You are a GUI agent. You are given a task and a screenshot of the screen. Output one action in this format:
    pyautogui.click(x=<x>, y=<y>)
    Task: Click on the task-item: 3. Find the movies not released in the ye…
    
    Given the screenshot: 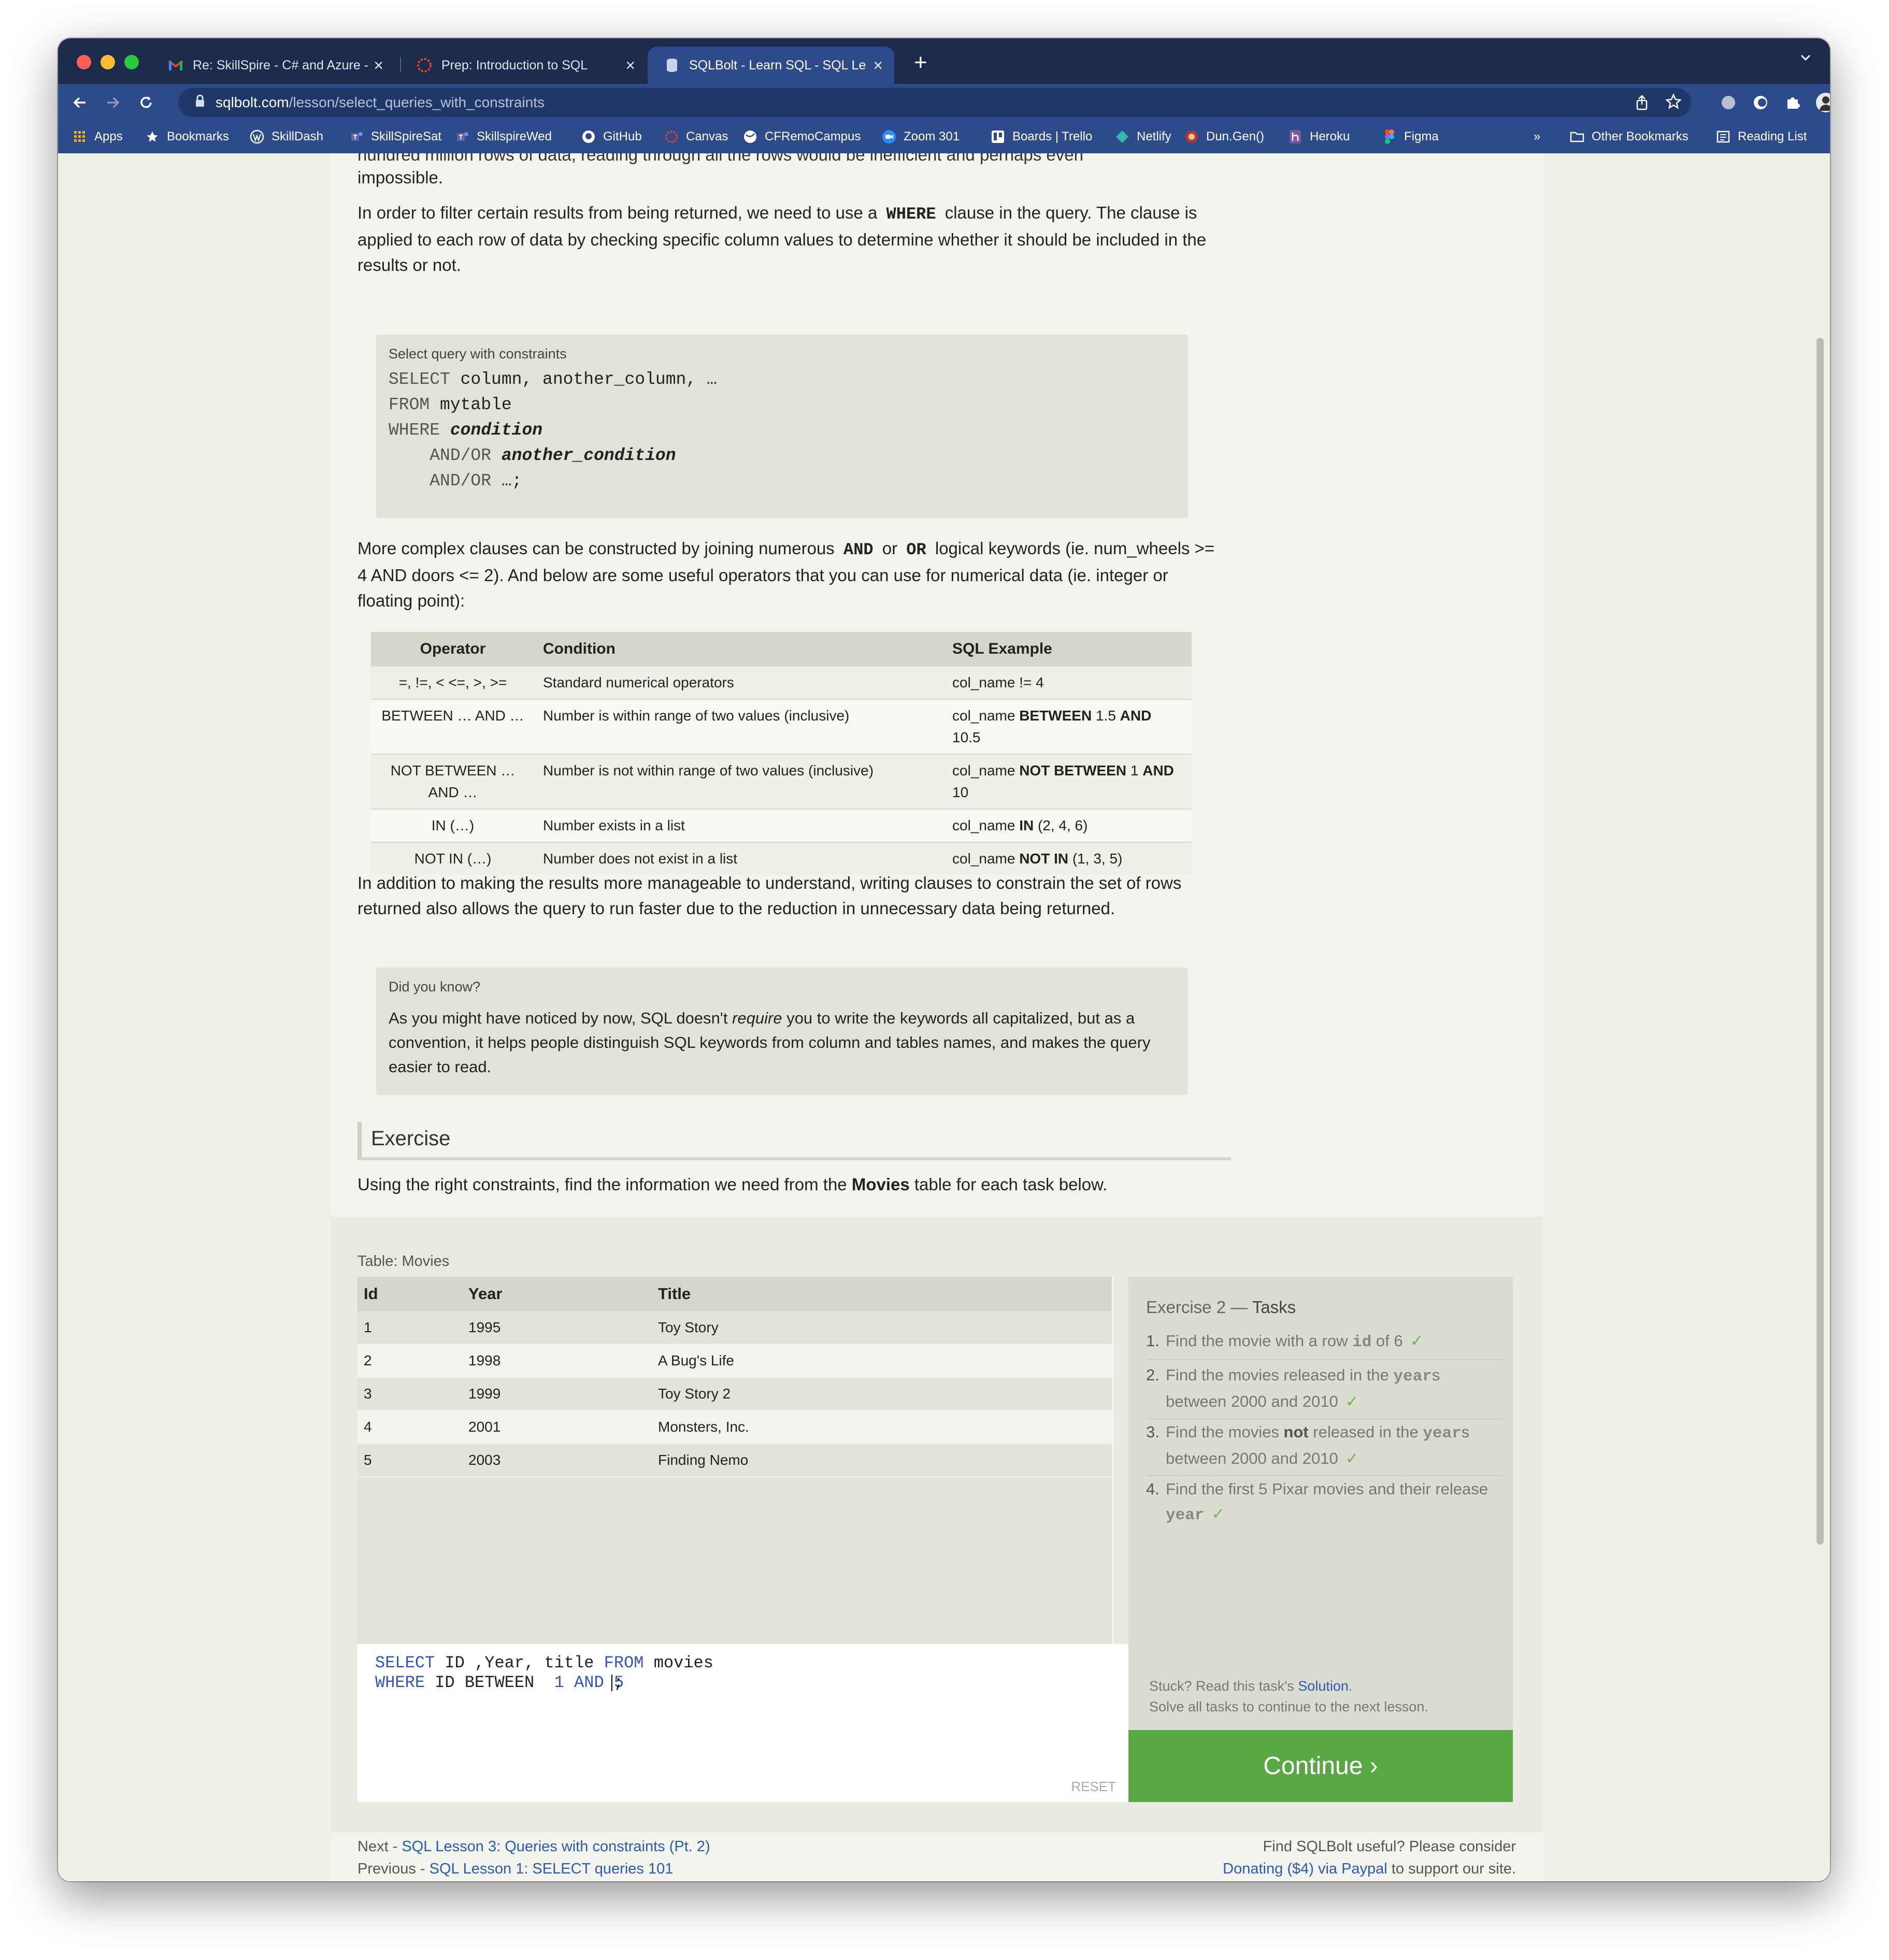 What is the action you would take?
    pyautogui.click(x=1325, y=1448)
    